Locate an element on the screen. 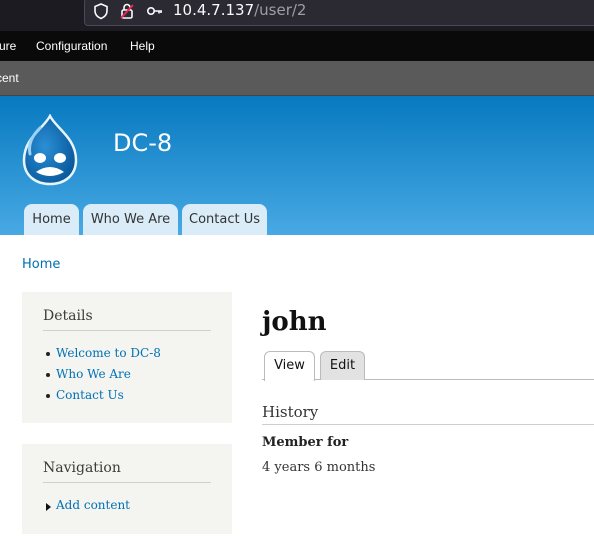  tab-contact-us: Contact Us is located at coordinates (224, 219).